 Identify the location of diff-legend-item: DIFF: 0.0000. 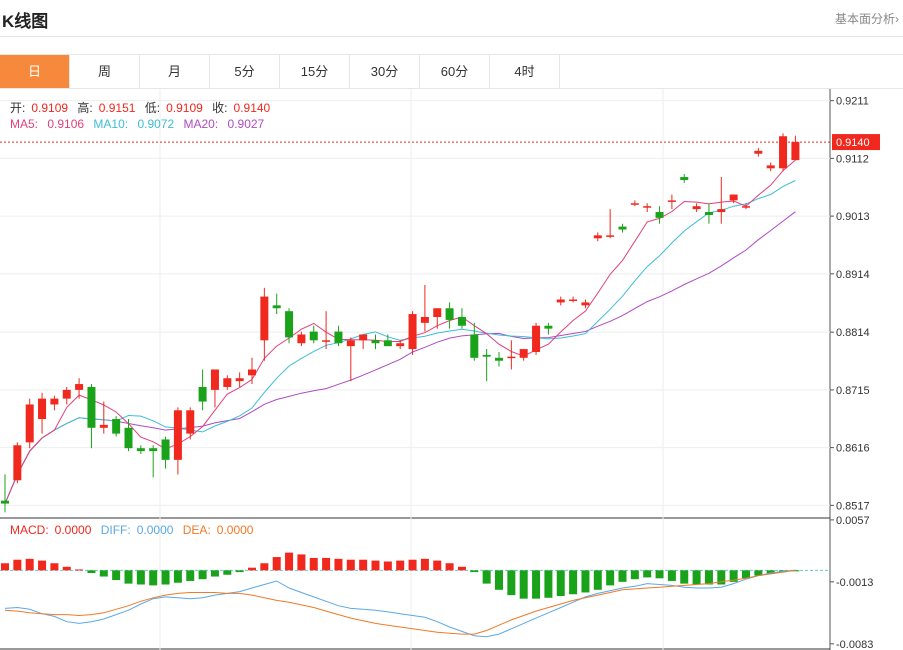
(137, 530).